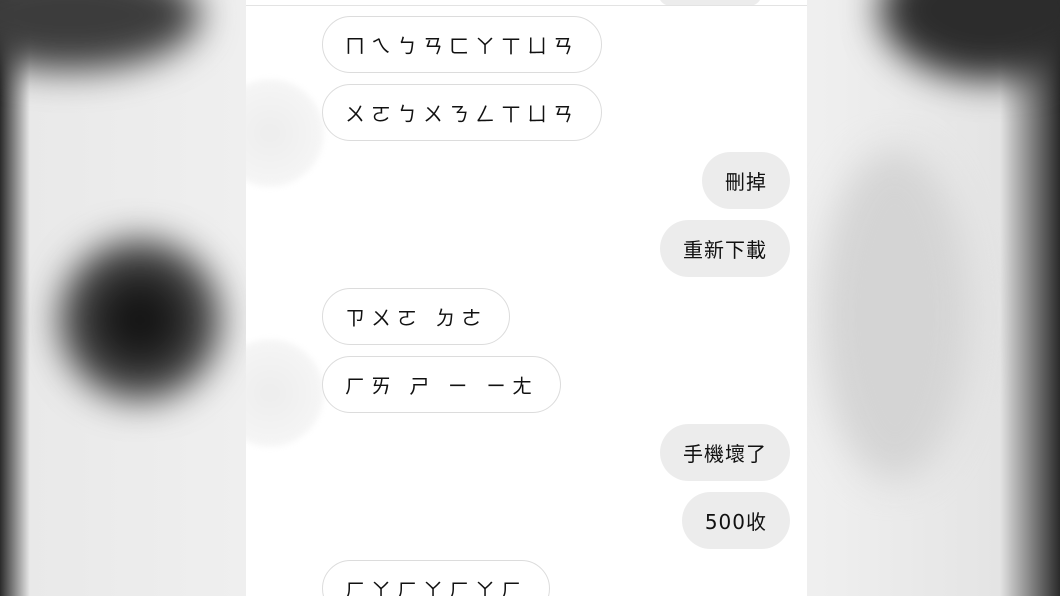 Image resolution: width=1060 pixels, height=596 pixels. I want to click on divider, so click(526, 5).